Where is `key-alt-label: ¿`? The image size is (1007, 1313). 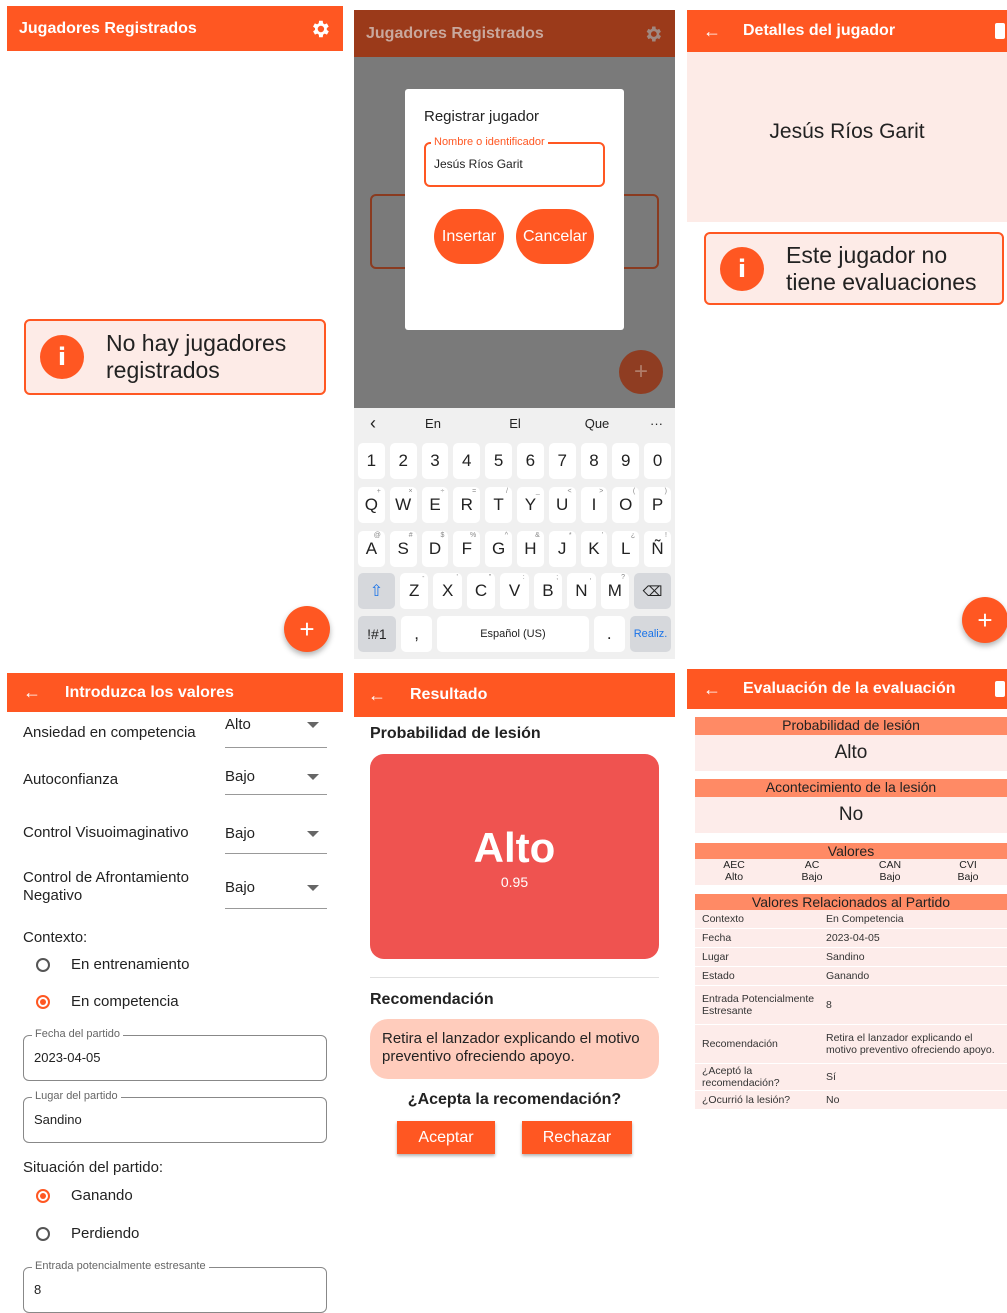
key-alt-label: ¿ is located at coordinates (633, 535).